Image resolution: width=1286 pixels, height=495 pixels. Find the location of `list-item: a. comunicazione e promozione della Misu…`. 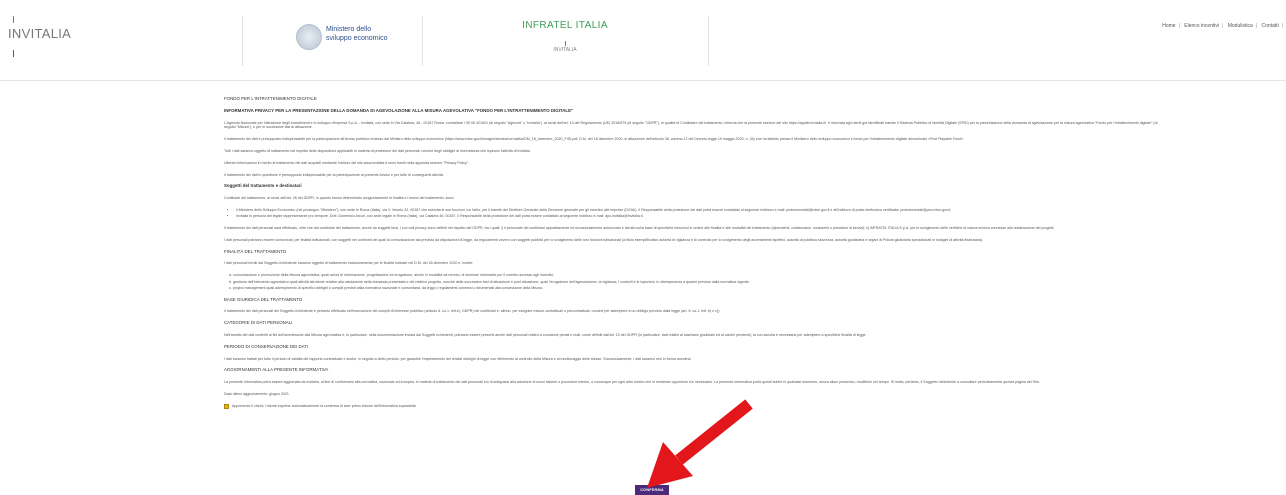

list-item: a. comunicazione e promozione della Misu… is located at coordinates (392, 275).